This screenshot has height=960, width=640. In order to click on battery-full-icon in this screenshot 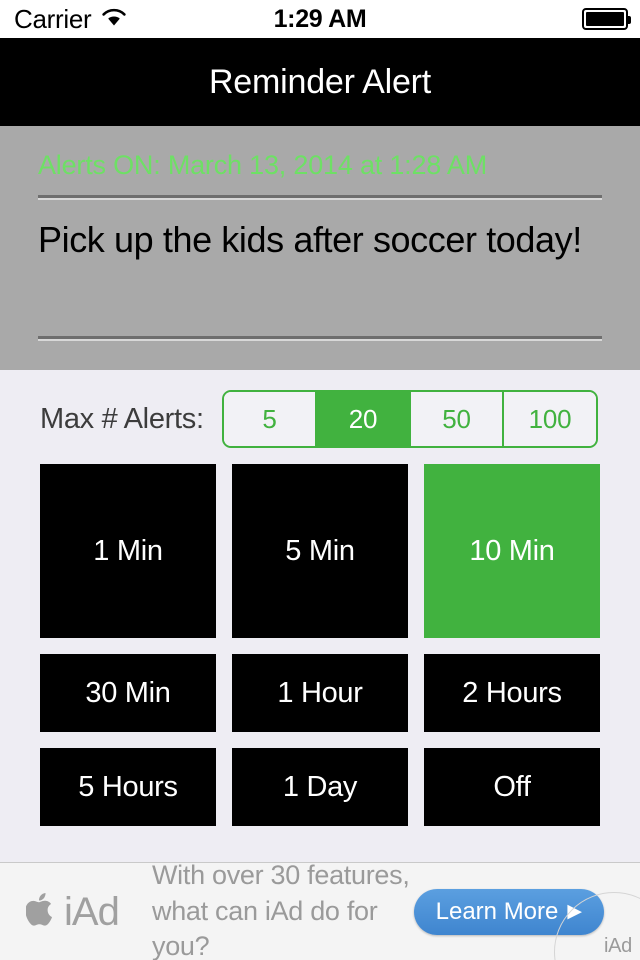, I will do `click(606, 19)`.